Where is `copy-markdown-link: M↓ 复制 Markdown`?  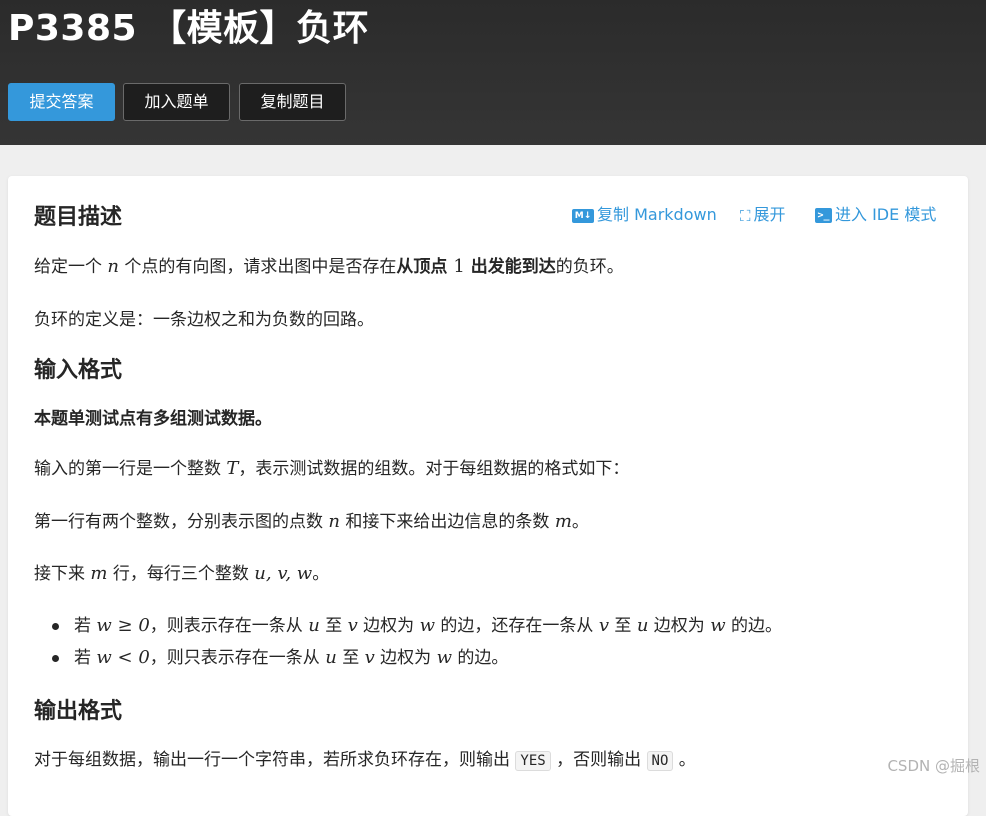 copy-markdown-link: M↓ 复制 Markdown is located at coordinates (644, 215).